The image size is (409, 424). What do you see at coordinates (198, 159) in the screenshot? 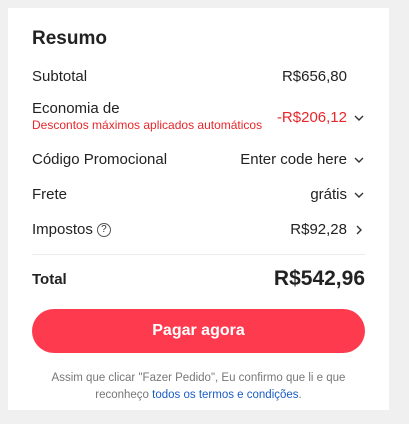
I see `promo-code-row: Código Promocional Enter code here` at bounding box center [198, 159].